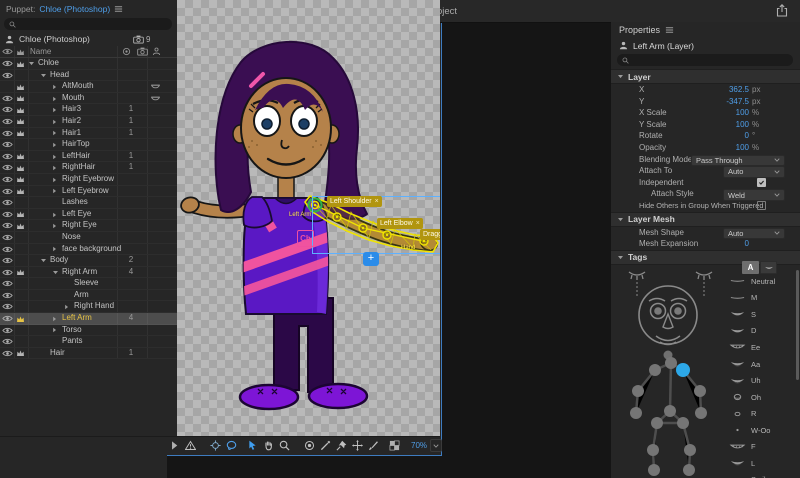 The height and width of the screenshot is (478, 800). Describe the element at coordinates (760, 314) in the screenshot. I see `mouth-tag-s: S` at that location.